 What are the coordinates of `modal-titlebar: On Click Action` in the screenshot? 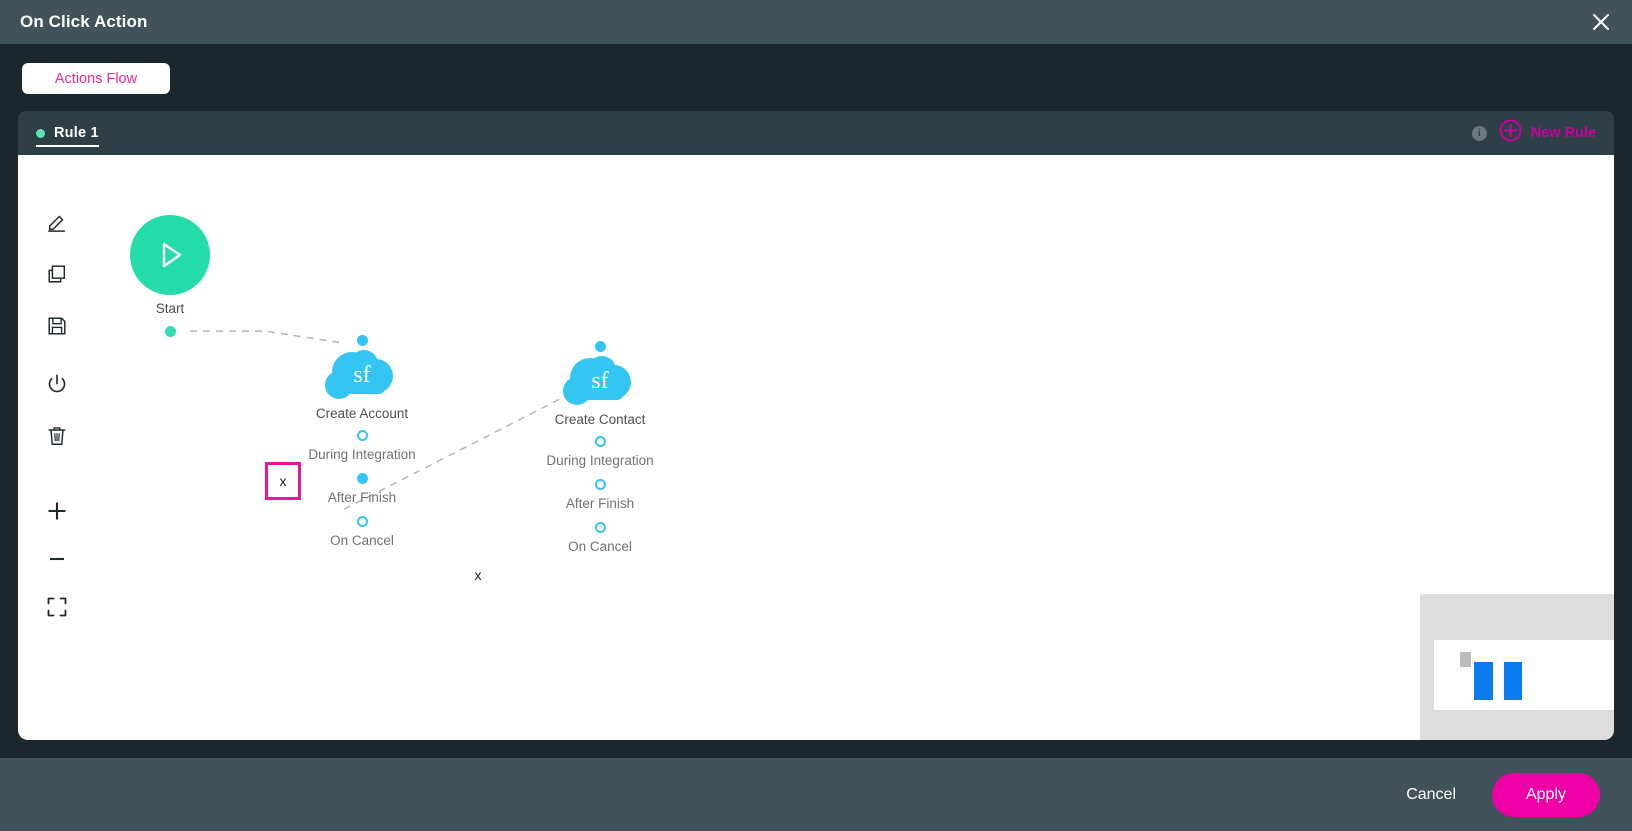 It's located at (816, 22).